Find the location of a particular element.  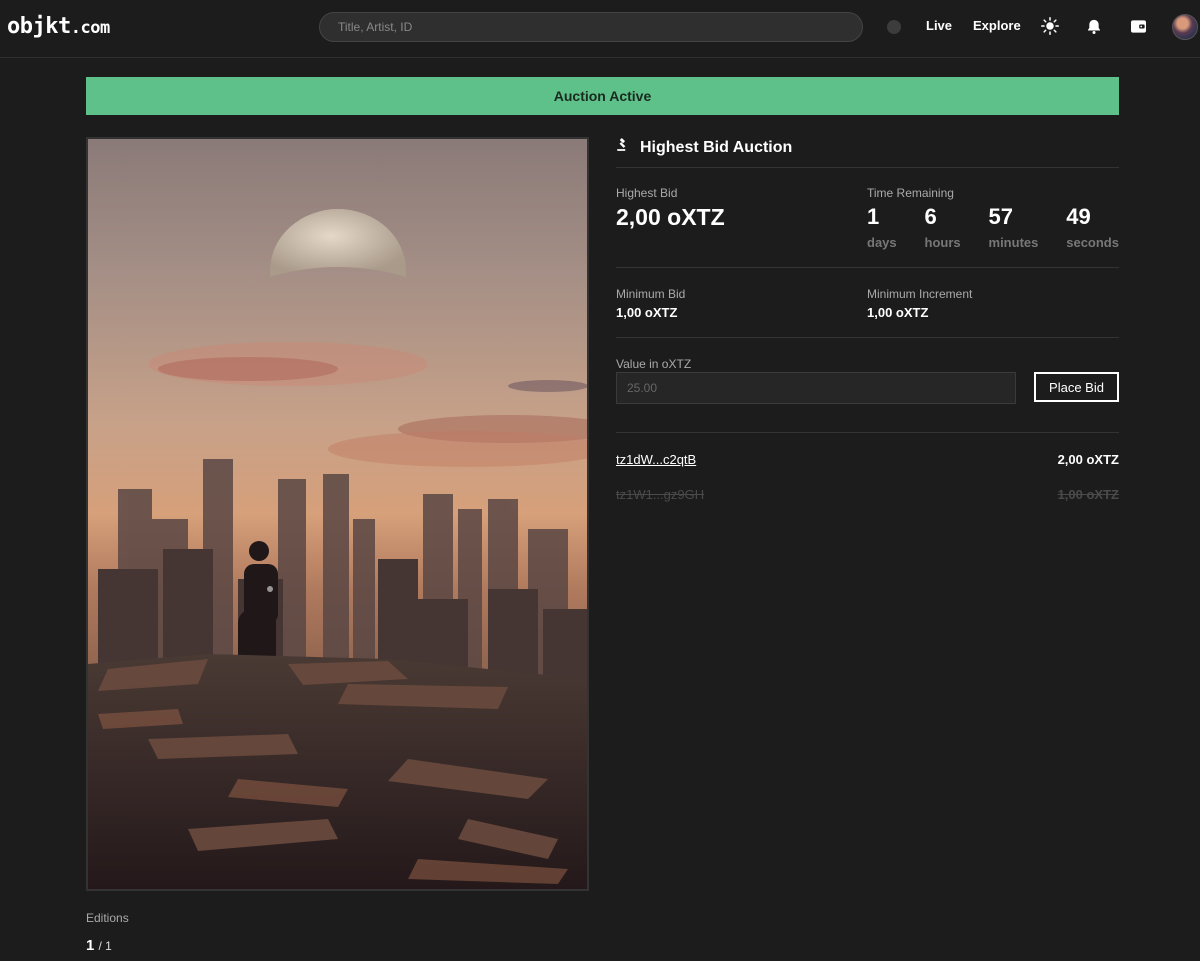

user-avatar is located at coordinates (1185, 27).